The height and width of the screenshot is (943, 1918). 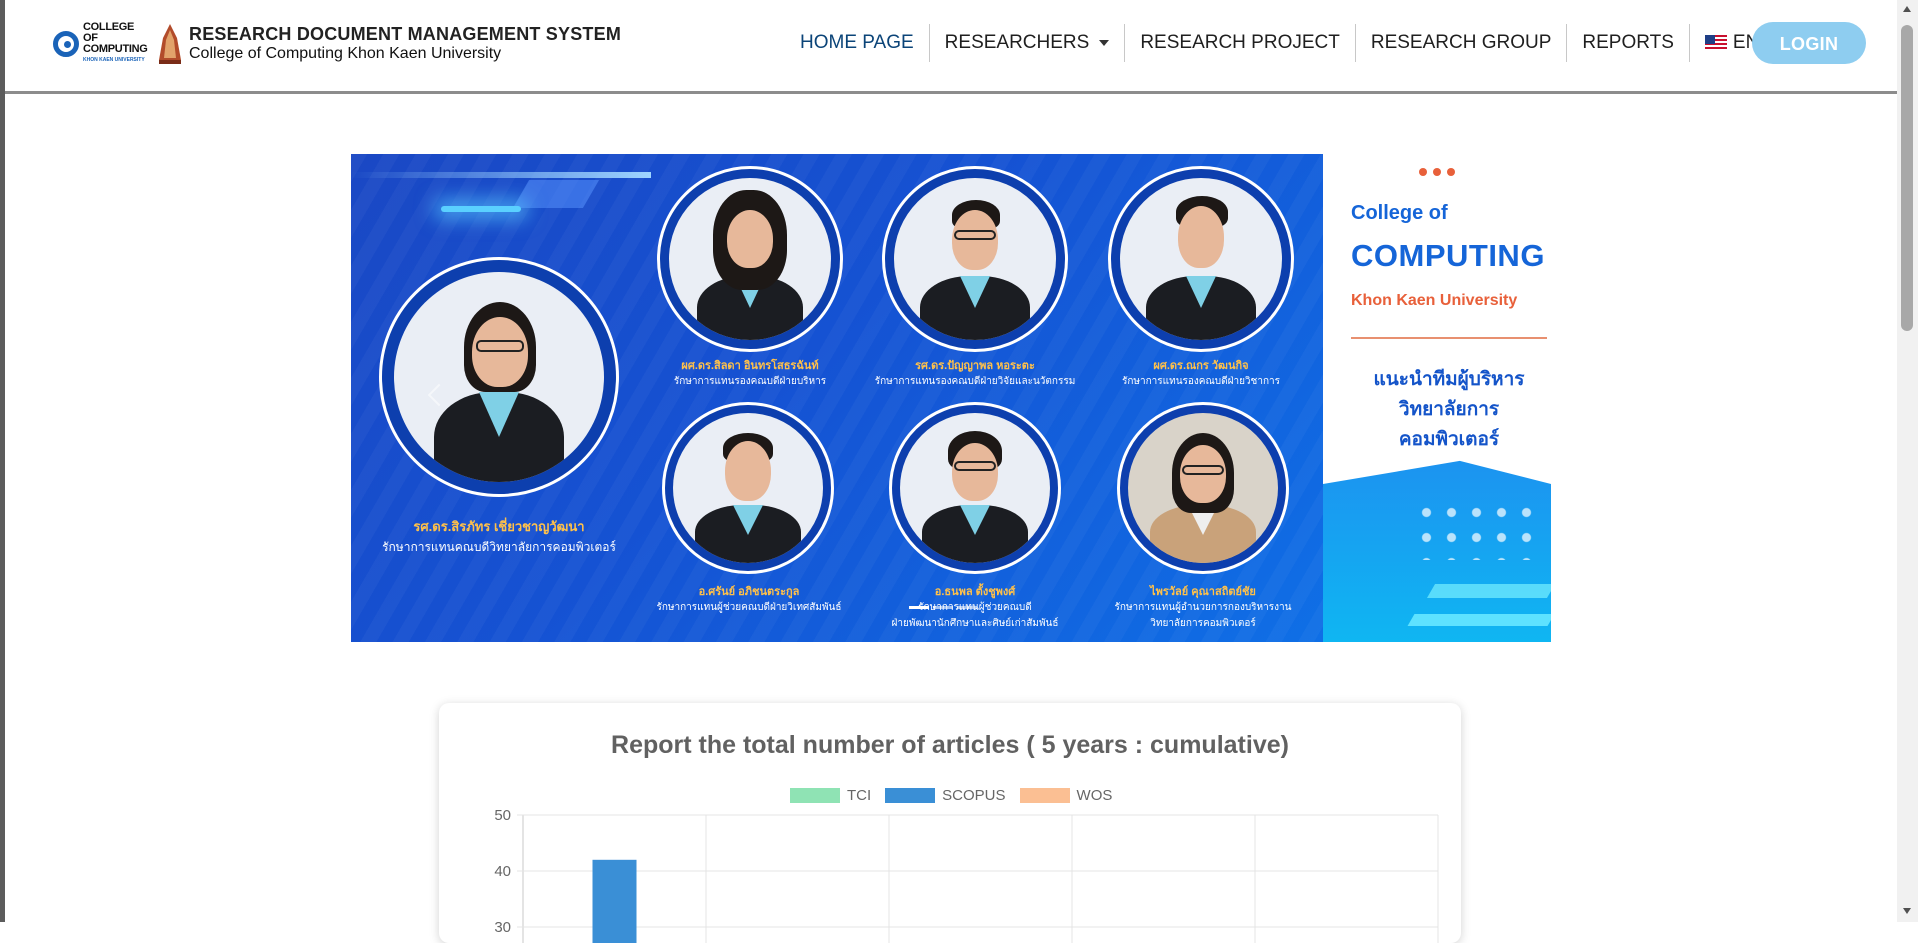 What do you see at coordinates (749, 592) in the screenshot?
I see `person-name: อ.ศรันย์ อภิชนตระกูล` at bounding box center [749, 592].